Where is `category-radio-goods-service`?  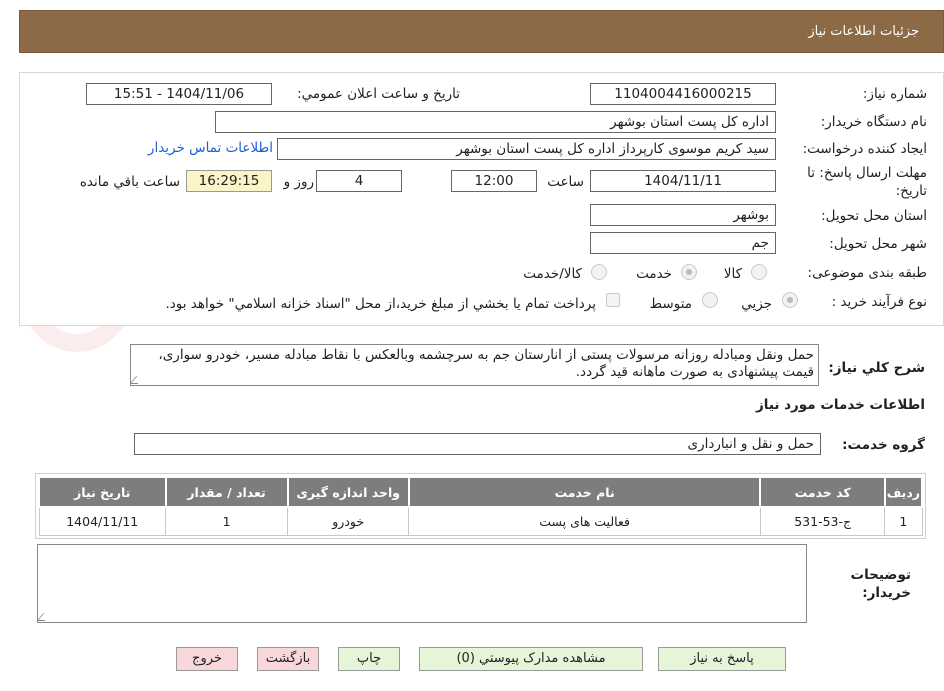 category-radio-goods-service is located at coordinates (599, 272).